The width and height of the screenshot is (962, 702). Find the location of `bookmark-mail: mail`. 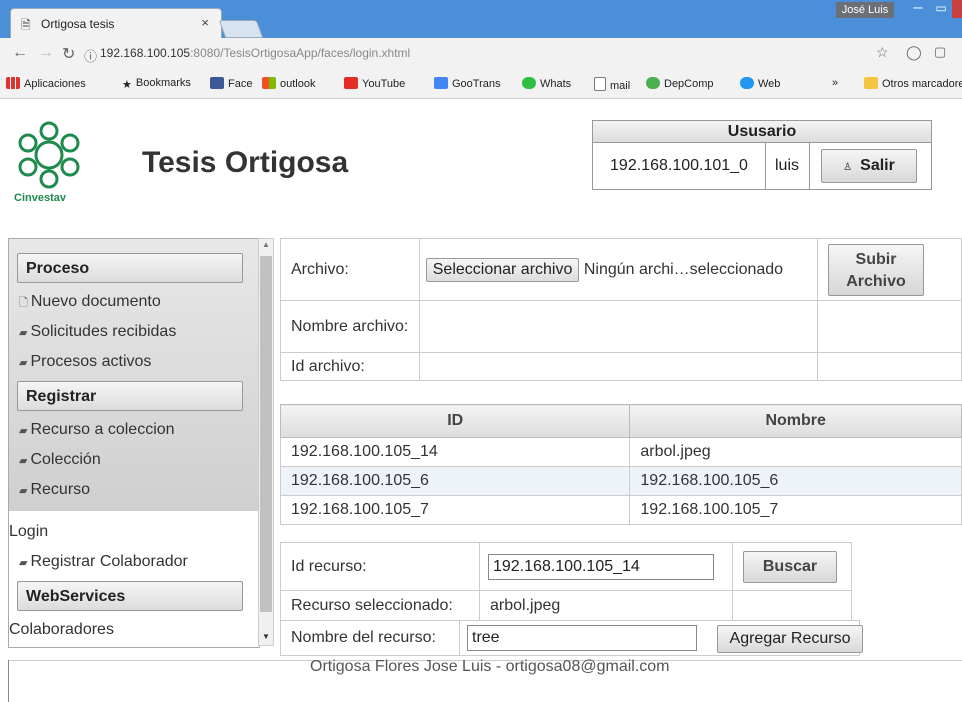

bookmark-mail: mail is located at coordinates (612, 84).